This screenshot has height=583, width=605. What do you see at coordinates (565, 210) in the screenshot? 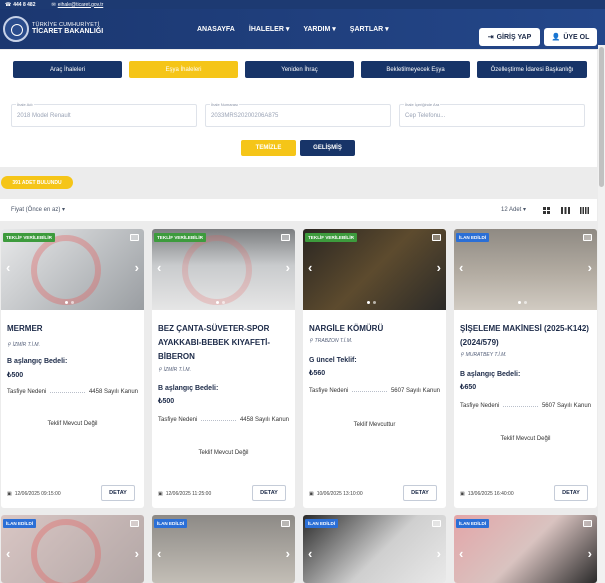
I see `grid-medium-icon` at bounding box center [565, 210].